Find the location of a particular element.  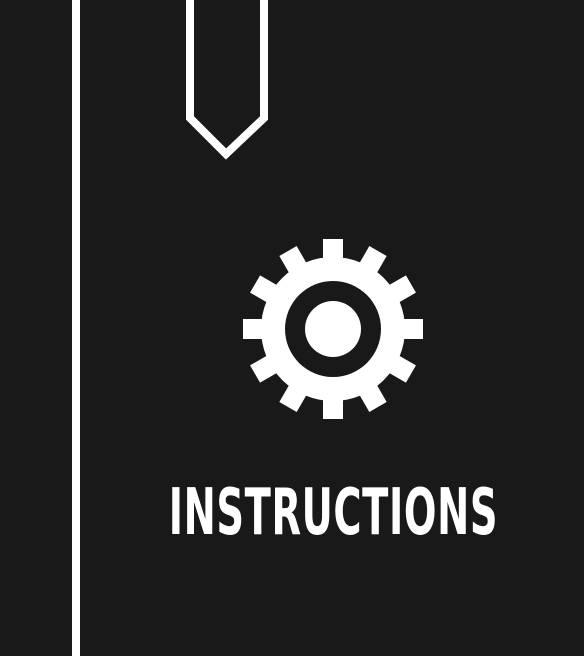

gear-hub is located at coordinates (333, 329).